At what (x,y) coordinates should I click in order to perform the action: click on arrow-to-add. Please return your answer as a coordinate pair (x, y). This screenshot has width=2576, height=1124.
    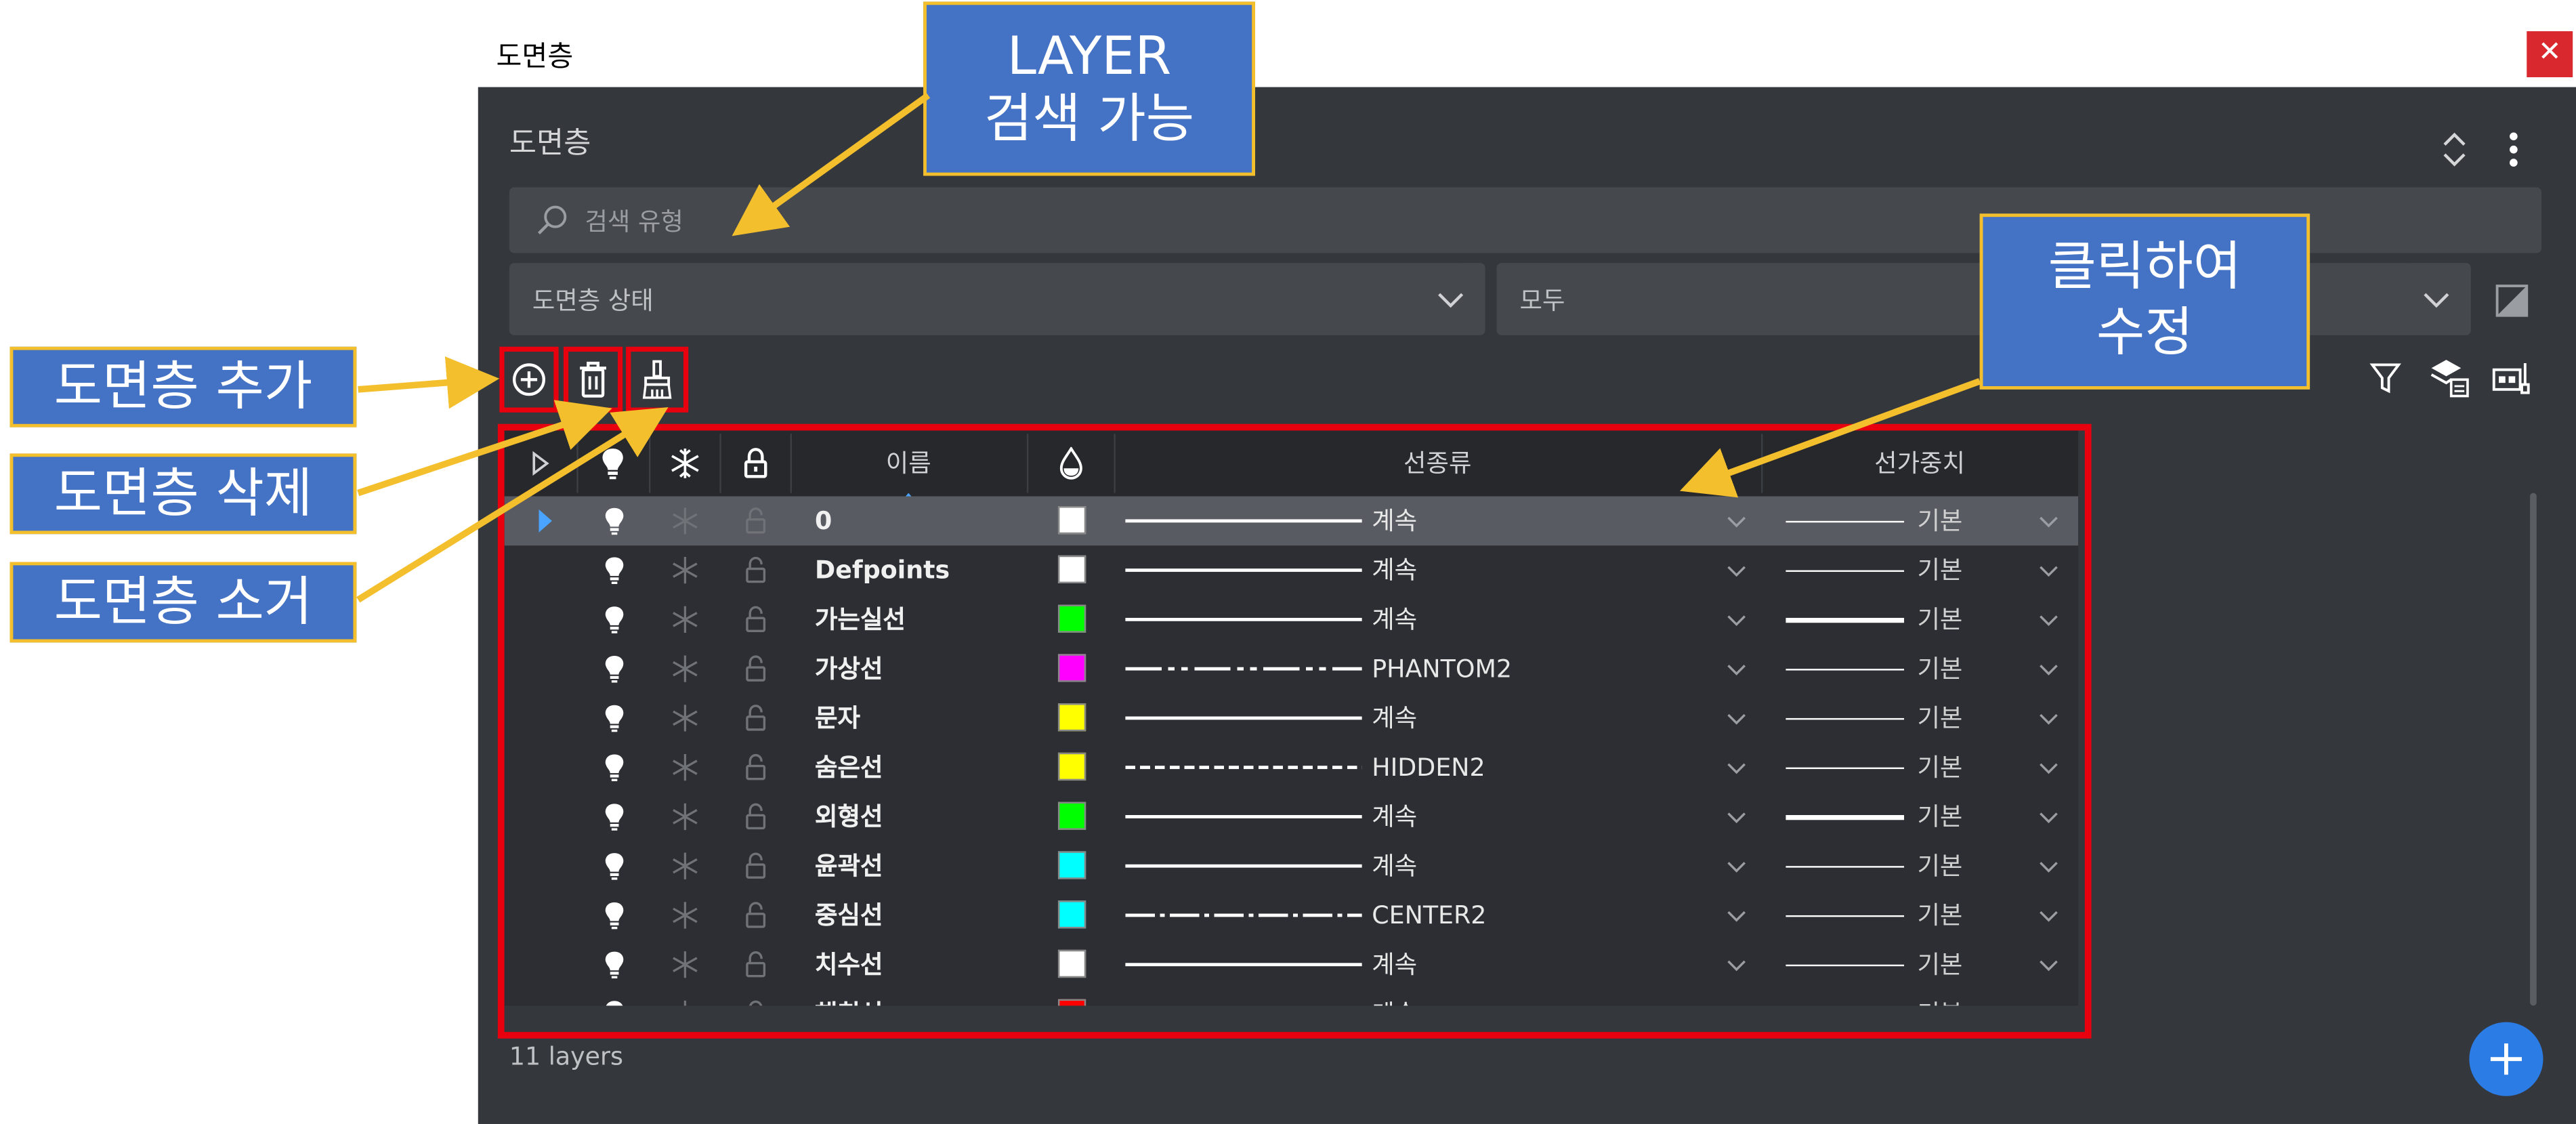
    Looking at the image, I should click on (429, 383).